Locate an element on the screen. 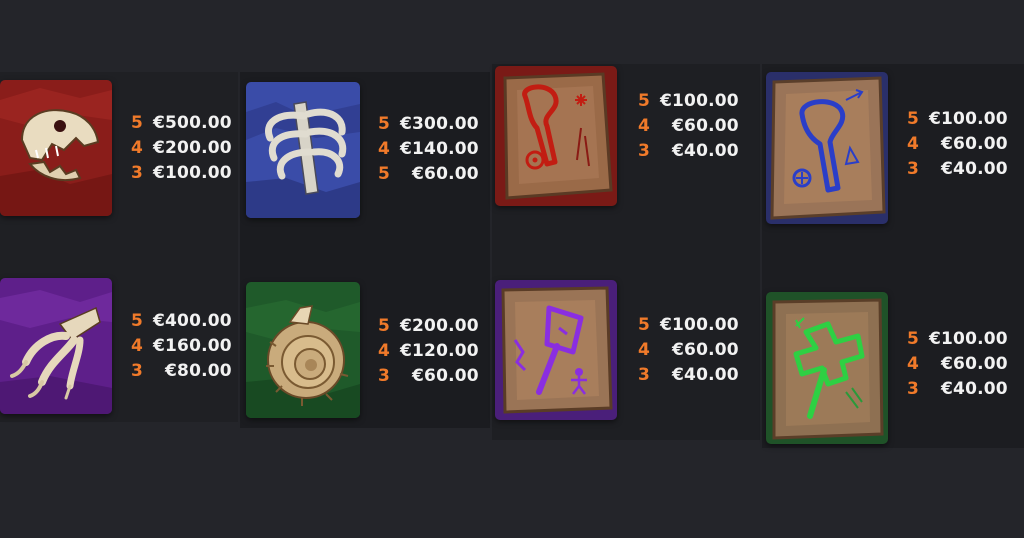 This screenshot has width=1024, height=538. green-rune-stone-icon is located at coordinates (827, 368).